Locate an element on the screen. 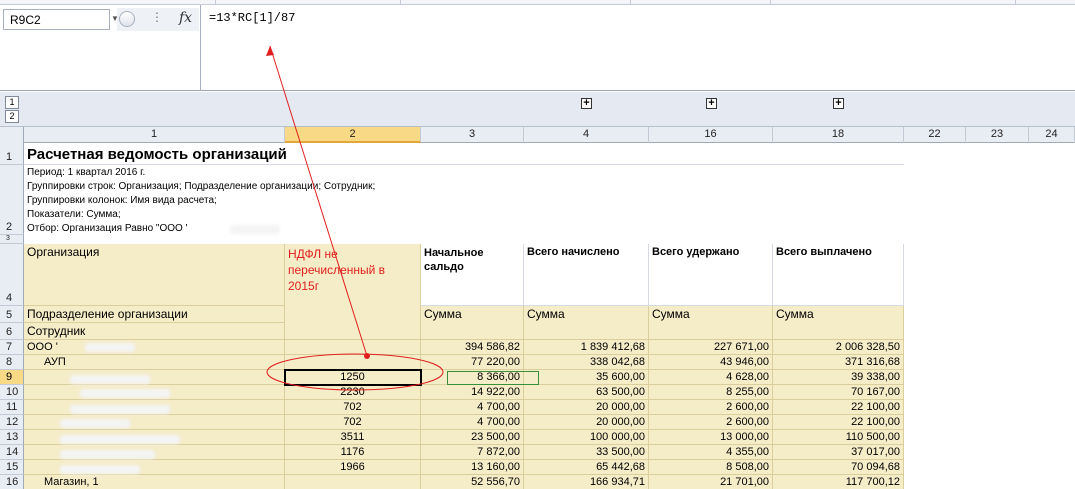 This screenshot has height=489, width=1075. total-paid-cell: 117 700,12 is located at coordinates (838, 482).